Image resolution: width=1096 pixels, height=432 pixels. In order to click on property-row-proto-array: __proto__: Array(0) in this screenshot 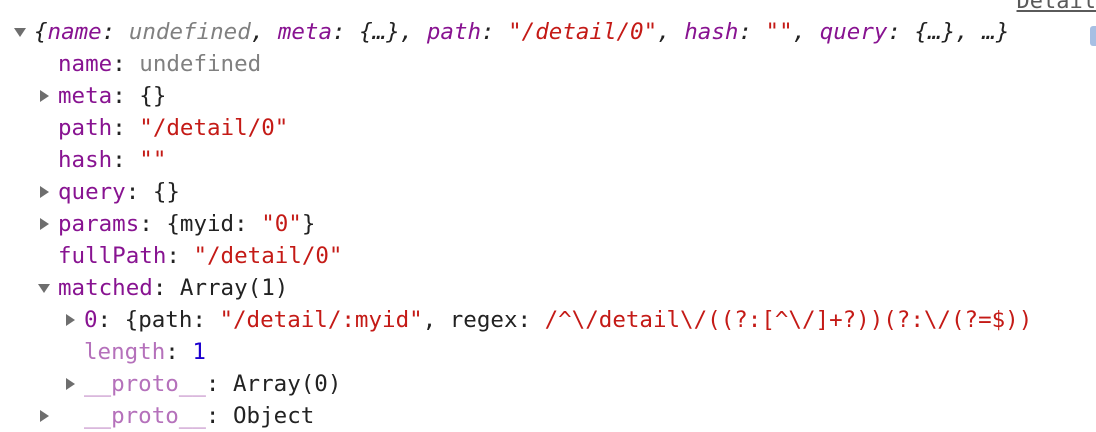, I will do `click(548, 384)`.